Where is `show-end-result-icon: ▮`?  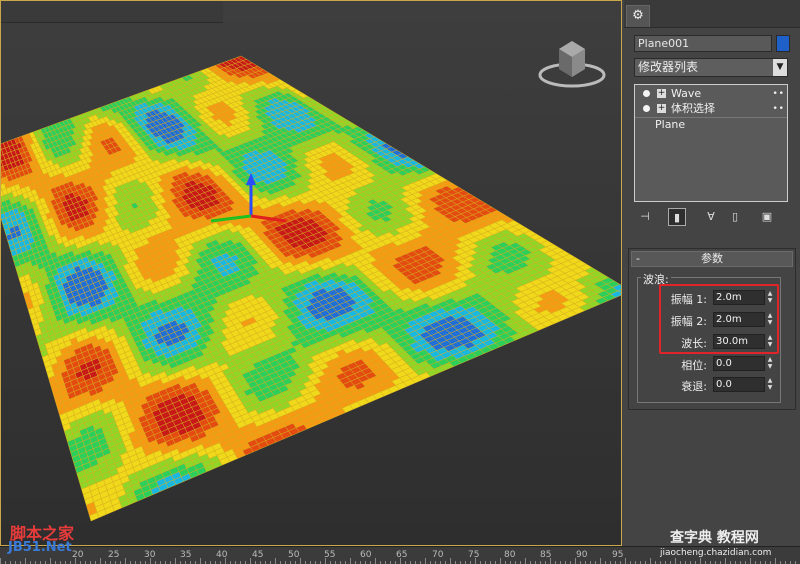
show-end-result-icon: ▮ is located at coordinates (677, 217).